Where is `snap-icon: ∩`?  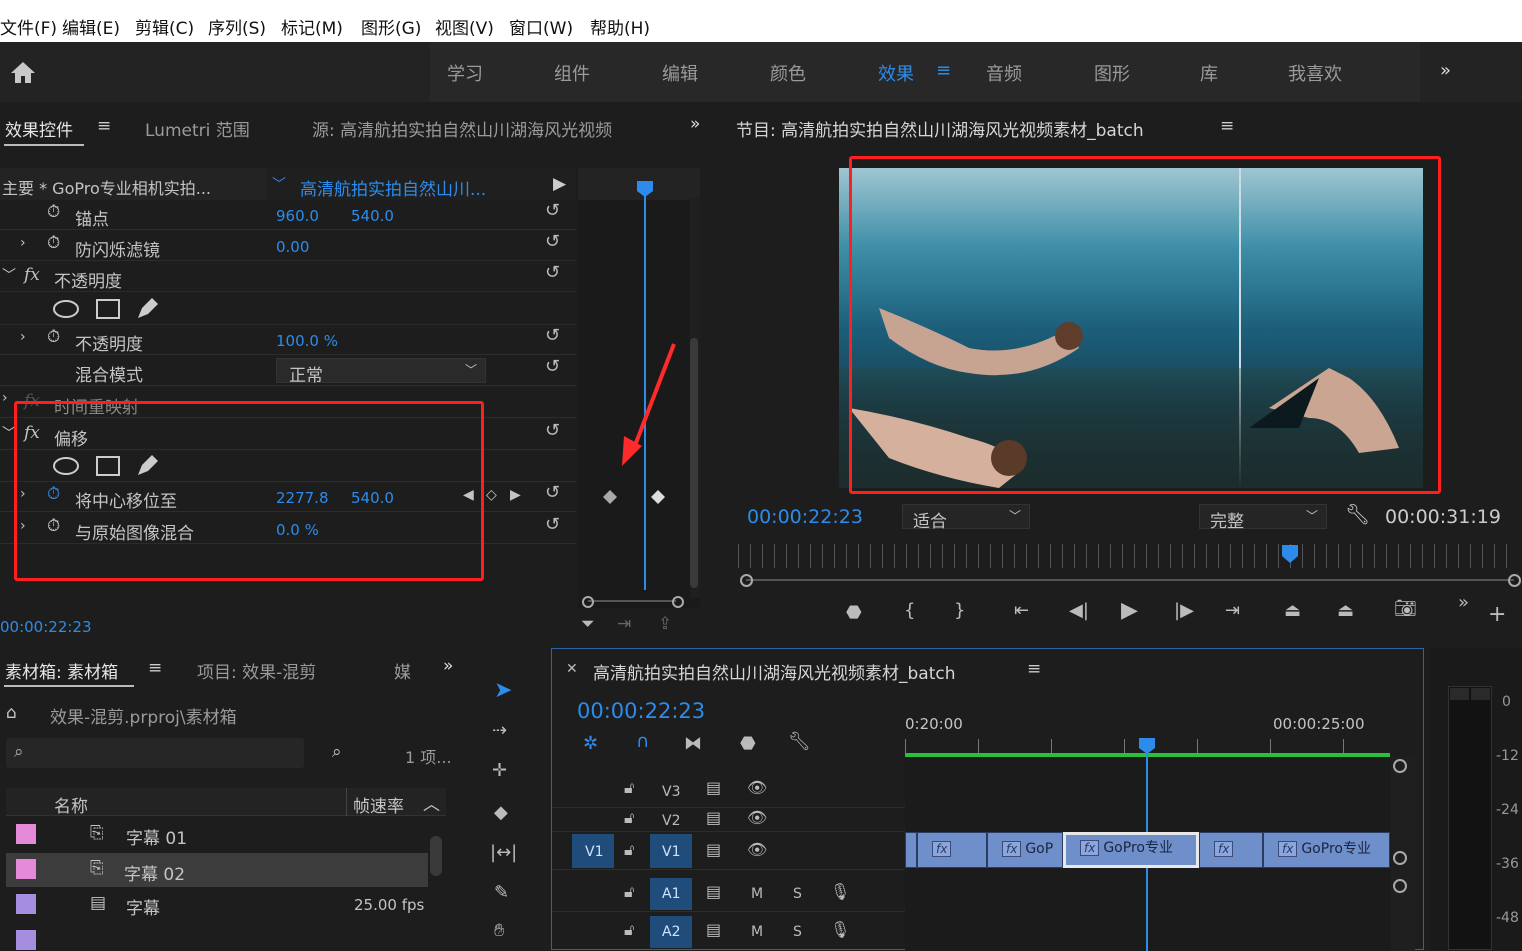
snap-icon: ∩ is located at coordinates (642, 741).